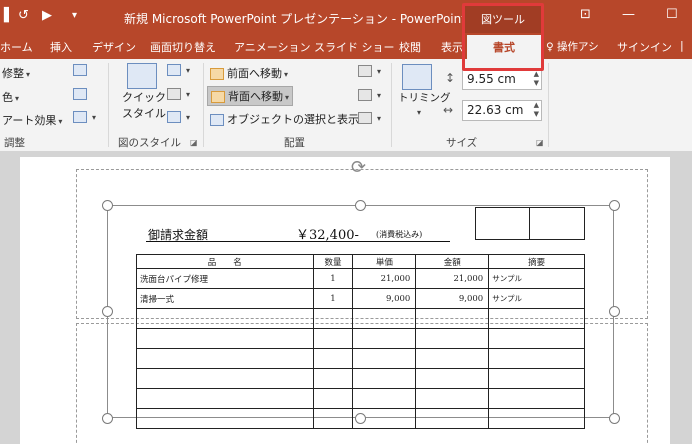 Image resolution: width=692 pixels, height=444 pixels. Describe the element at coordinates (84, 116) in the screenshot. I see `reset-picture-icon: ▾` at that location.